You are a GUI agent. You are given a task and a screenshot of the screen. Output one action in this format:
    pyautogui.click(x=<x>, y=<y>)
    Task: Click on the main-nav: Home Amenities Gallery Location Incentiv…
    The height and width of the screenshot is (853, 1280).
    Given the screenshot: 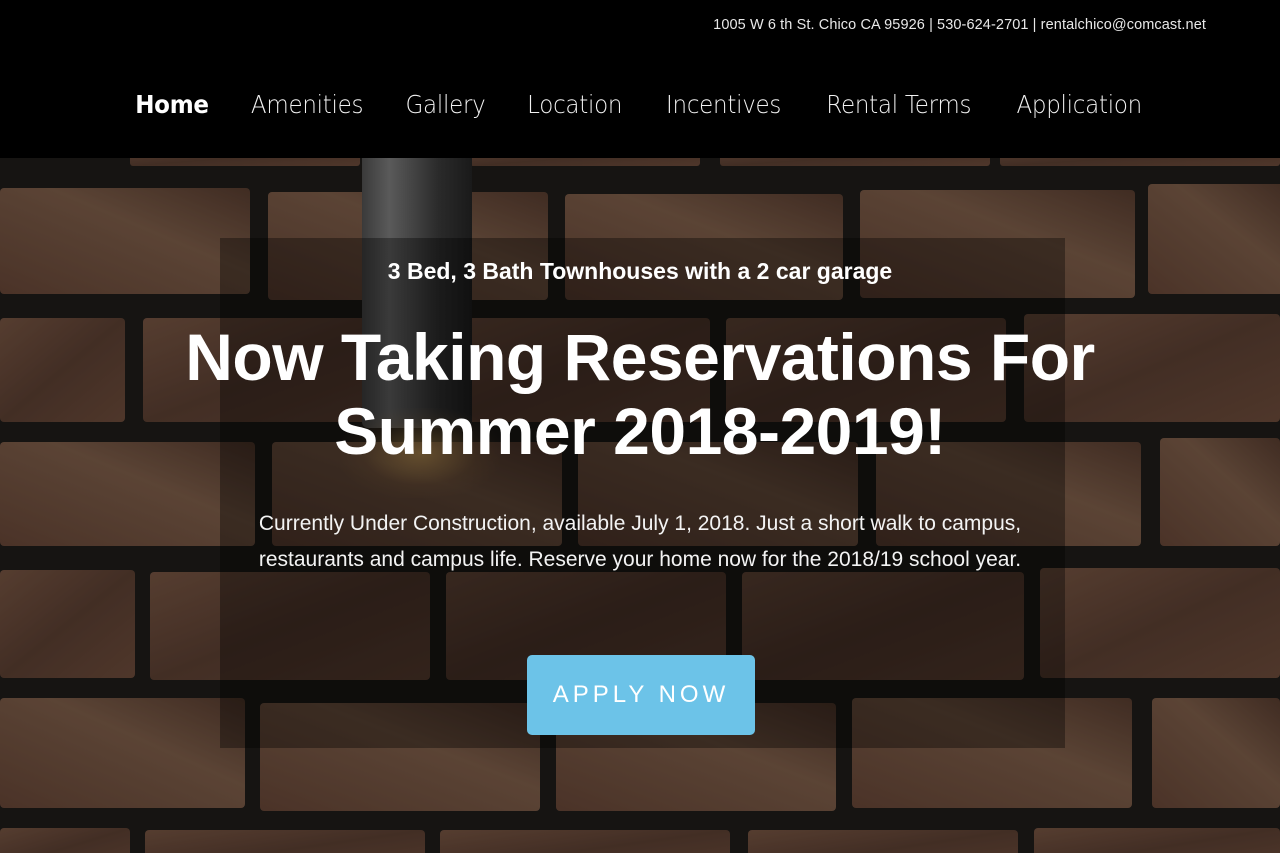 What is the action you would take?
    pyautogui.click(x=640, y=104)
    